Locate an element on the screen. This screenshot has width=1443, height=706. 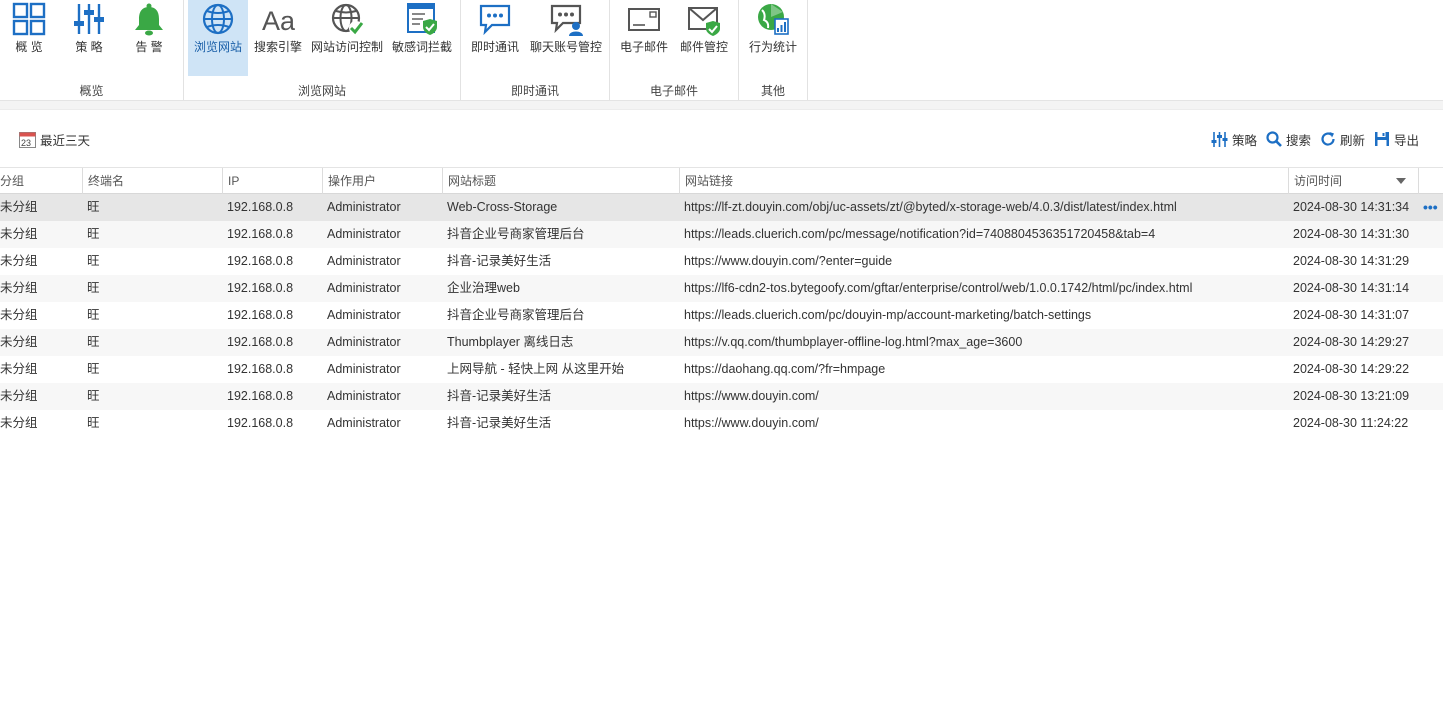
cell-visit-time: 2024-08-30 14:29:22 is located at coordinates (1351, 369).